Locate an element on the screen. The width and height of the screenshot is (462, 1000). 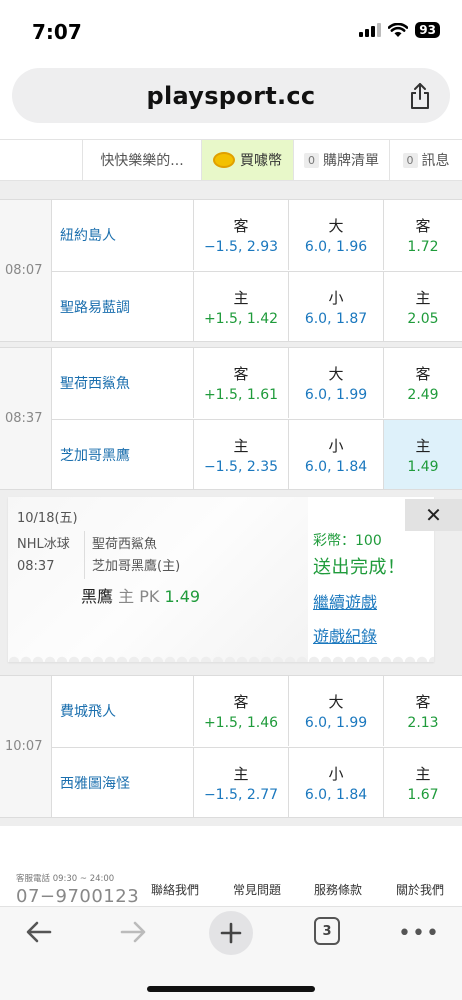
close-icon: ✕ is located at coordinates (433, 515).